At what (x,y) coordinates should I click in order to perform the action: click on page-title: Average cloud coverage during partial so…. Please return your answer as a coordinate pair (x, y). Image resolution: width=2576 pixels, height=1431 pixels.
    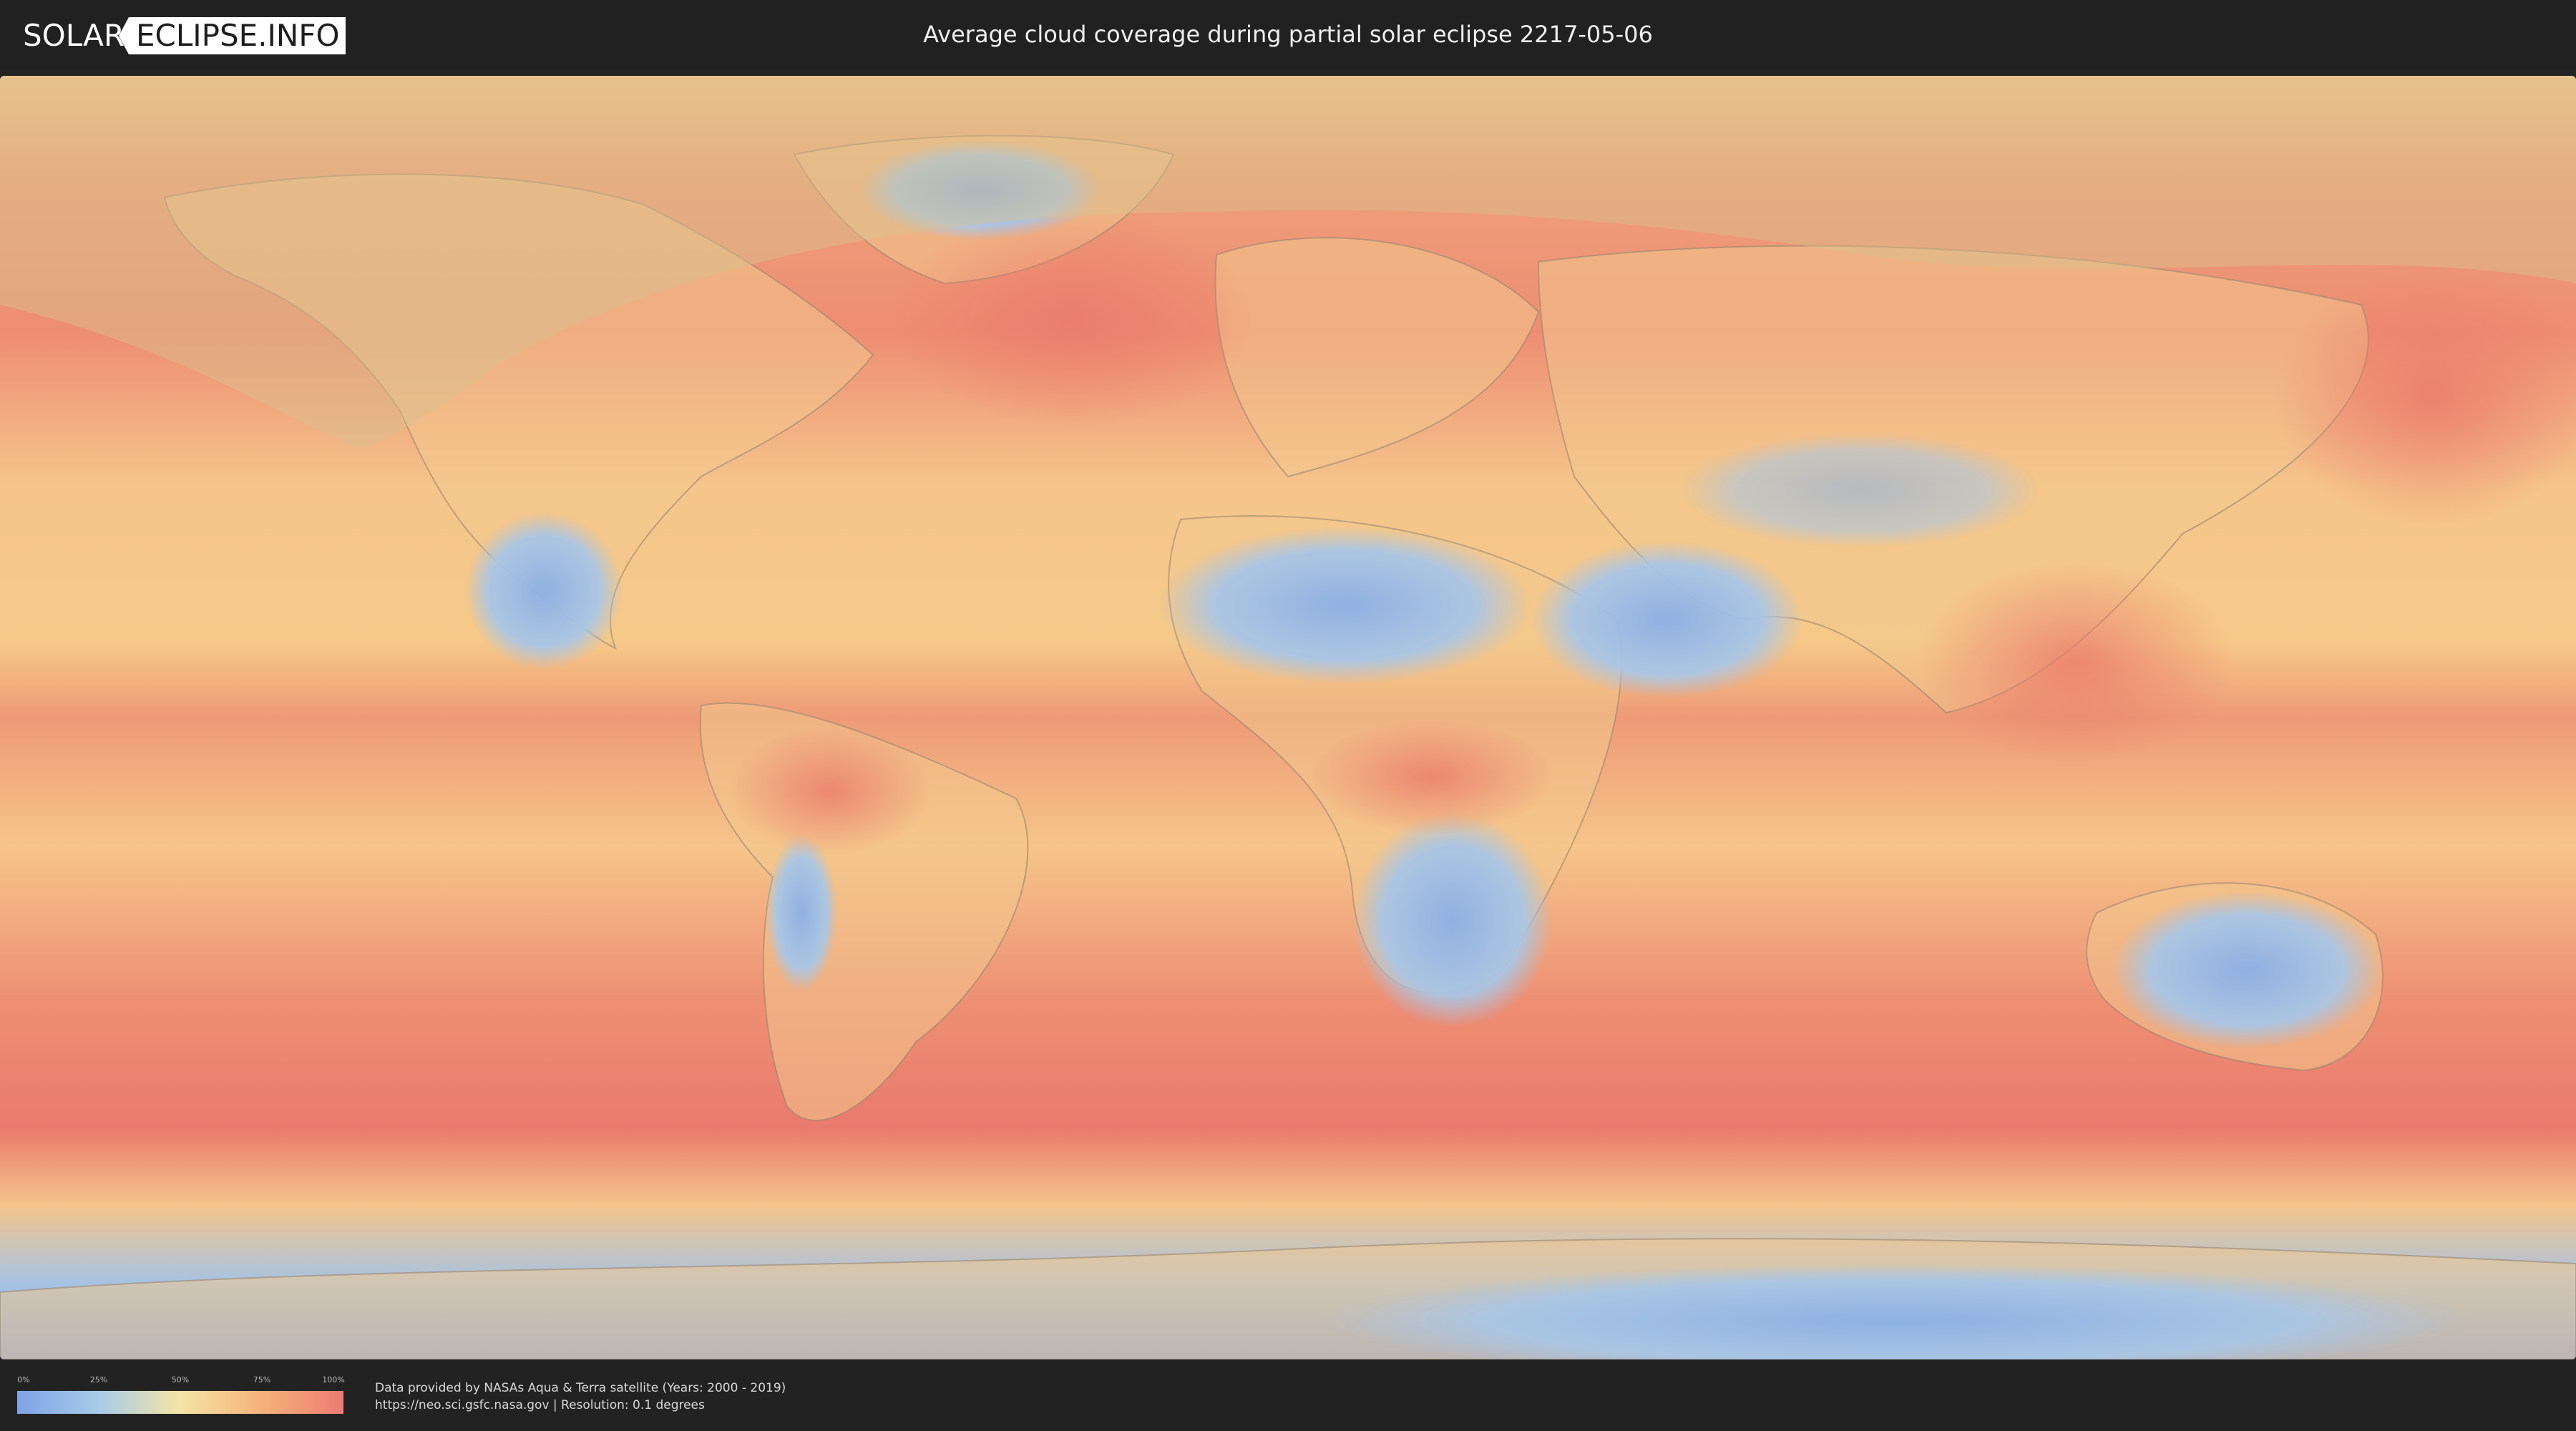
    Looking at the image, I should click on (1288, 34).